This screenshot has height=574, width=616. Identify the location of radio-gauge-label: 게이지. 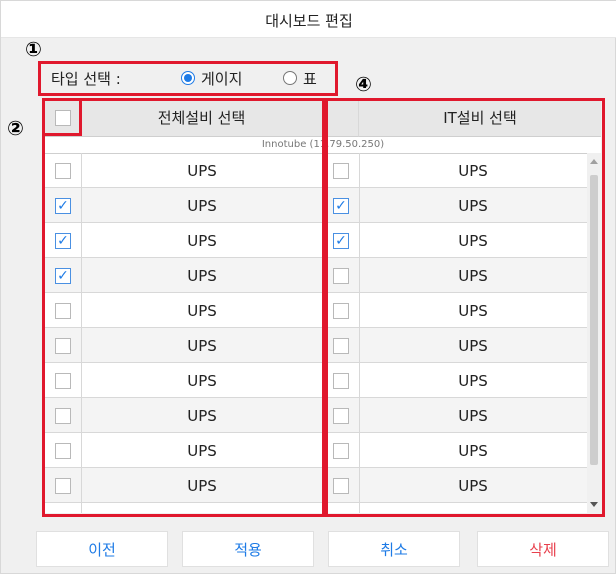
(222, 78).